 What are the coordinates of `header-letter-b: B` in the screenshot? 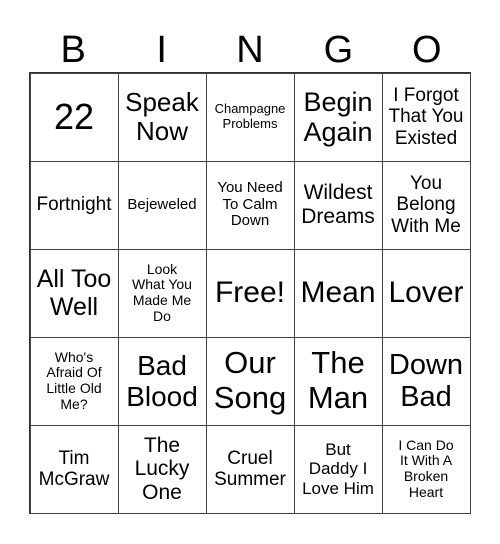 It's located at (73, 50).